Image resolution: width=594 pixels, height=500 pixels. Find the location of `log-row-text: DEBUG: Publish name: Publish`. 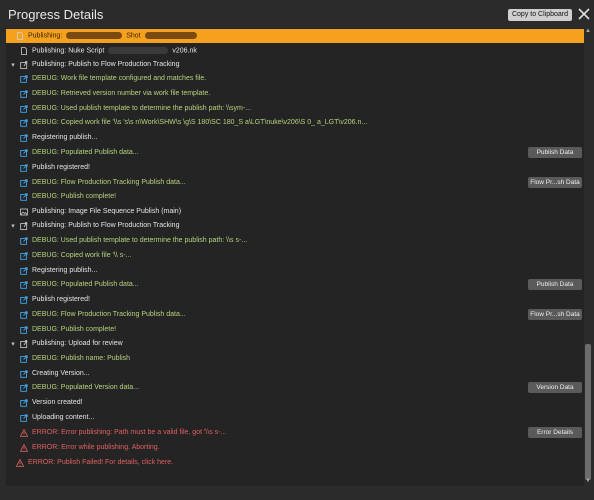

log-row-text: DEBUG: Publish name: Publish is located at coordinates (81, 358).